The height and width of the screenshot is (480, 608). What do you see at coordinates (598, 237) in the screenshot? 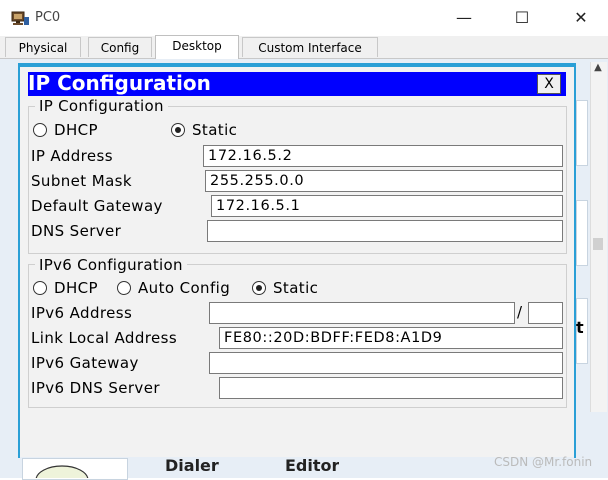
I see `vertical-scrollbar` at bounding box center [598, 237].